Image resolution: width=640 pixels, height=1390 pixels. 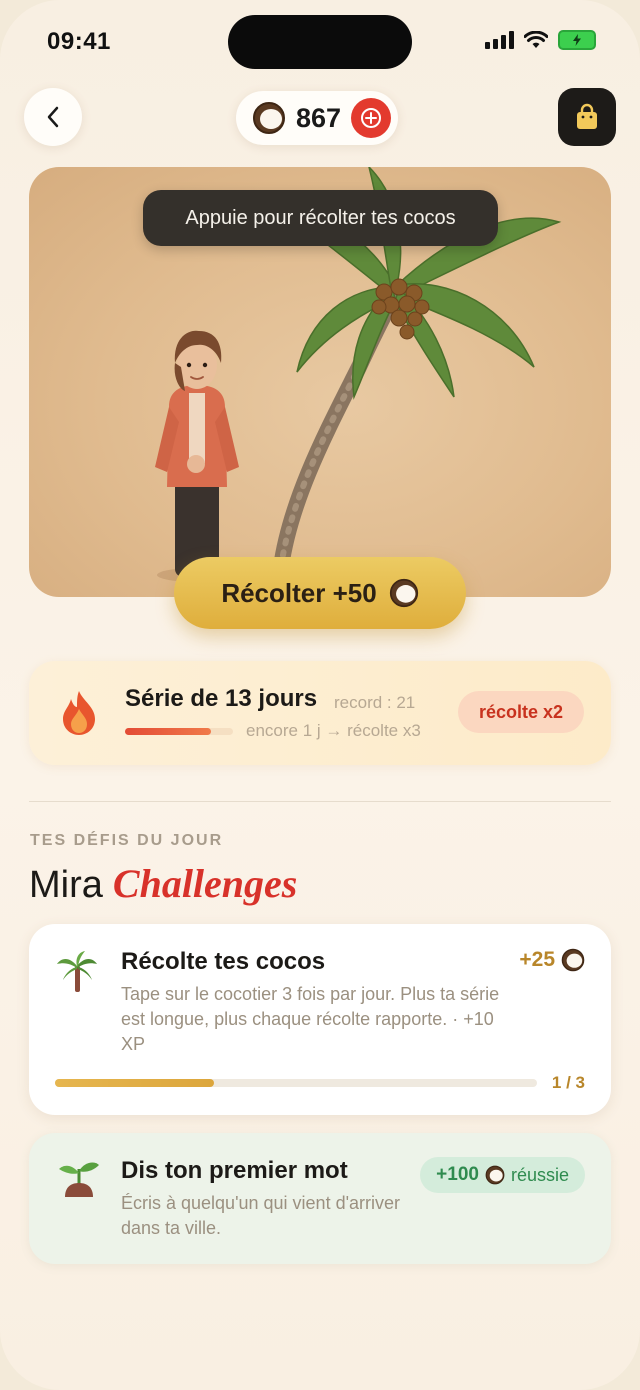 I want to click on streak-record: record : 21, so click(x=375, y=702).